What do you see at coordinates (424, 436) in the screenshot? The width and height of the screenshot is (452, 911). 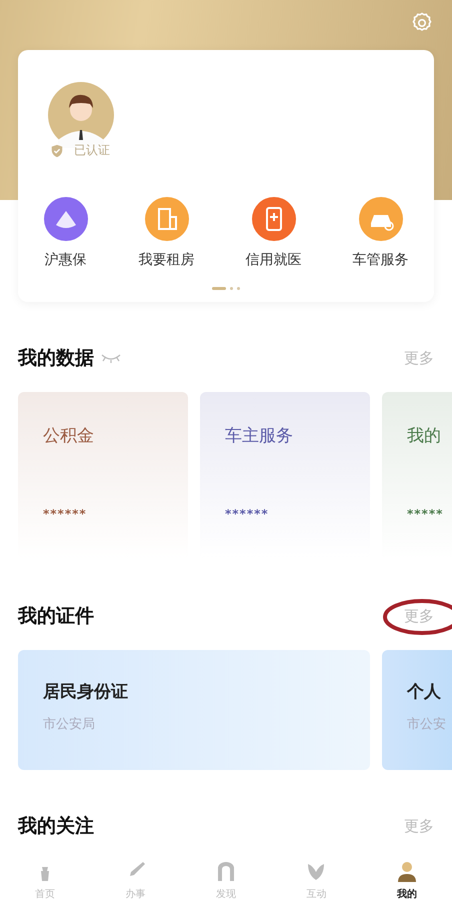 I see `card-title: 我的` at bounding box center [424, 436].